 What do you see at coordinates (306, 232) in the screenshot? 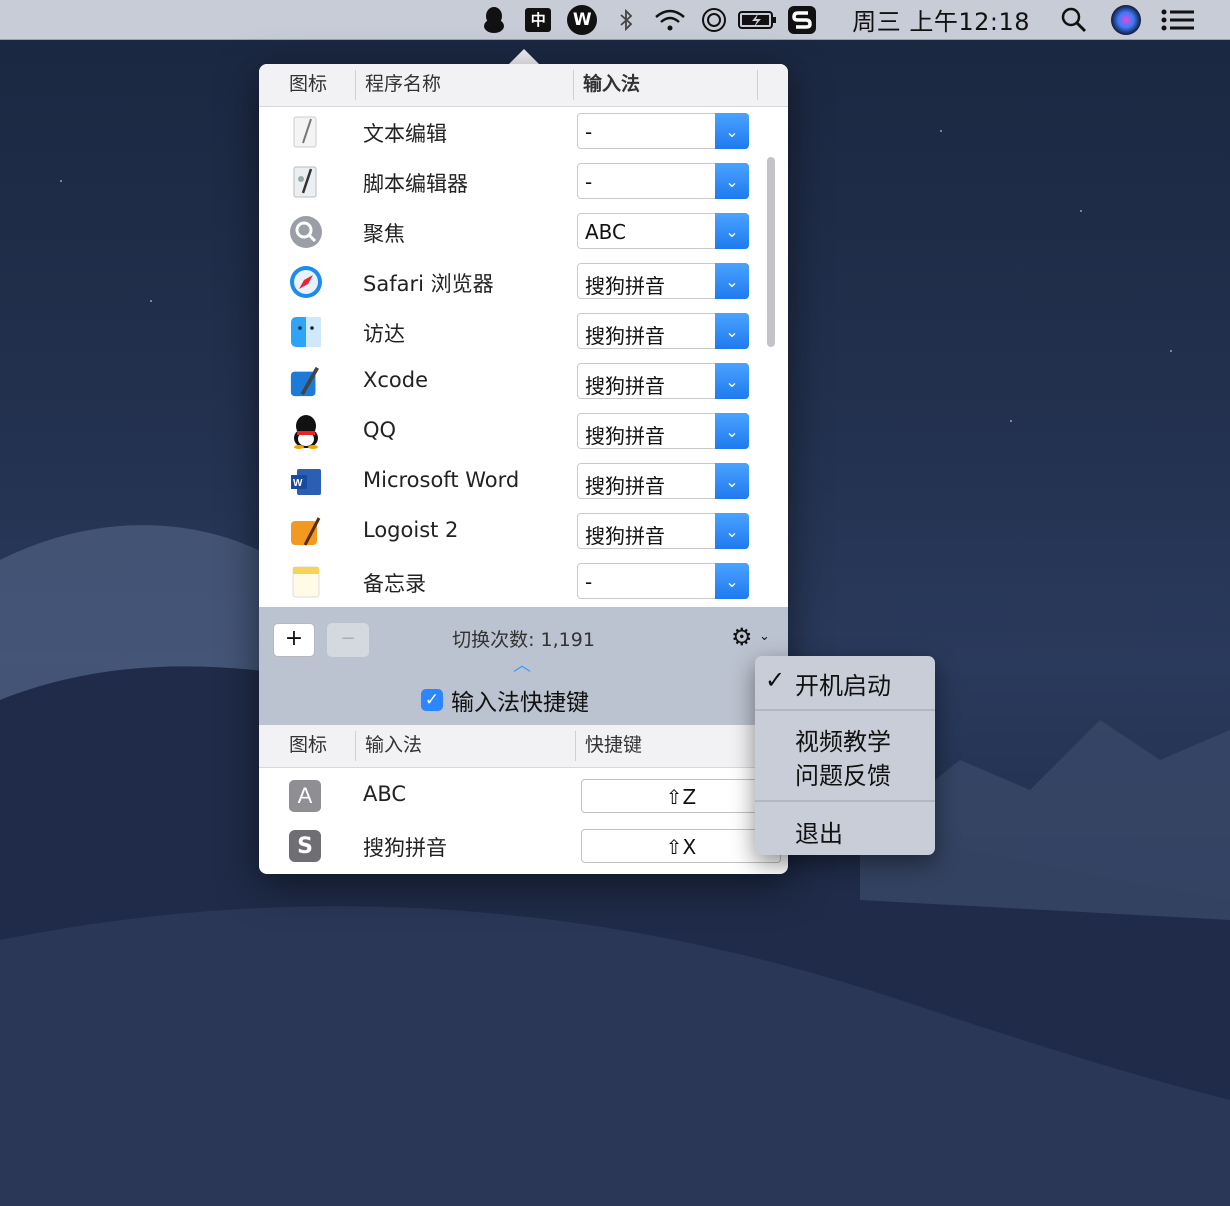
I see `spotlight-icon` at bounding box center [306, 232].